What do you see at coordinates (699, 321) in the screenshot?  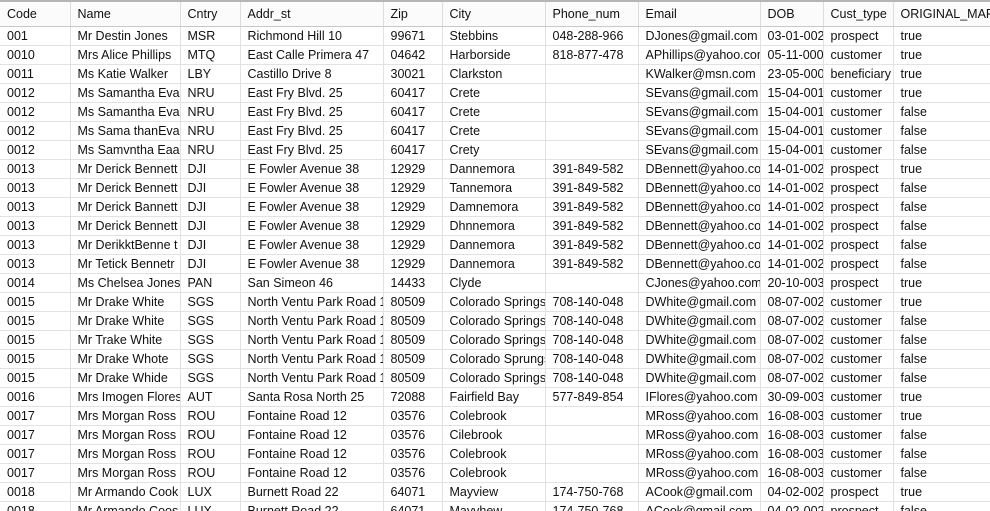 I see `cell-email: DWhite@gmail.com` at bounding box center [699, 321].